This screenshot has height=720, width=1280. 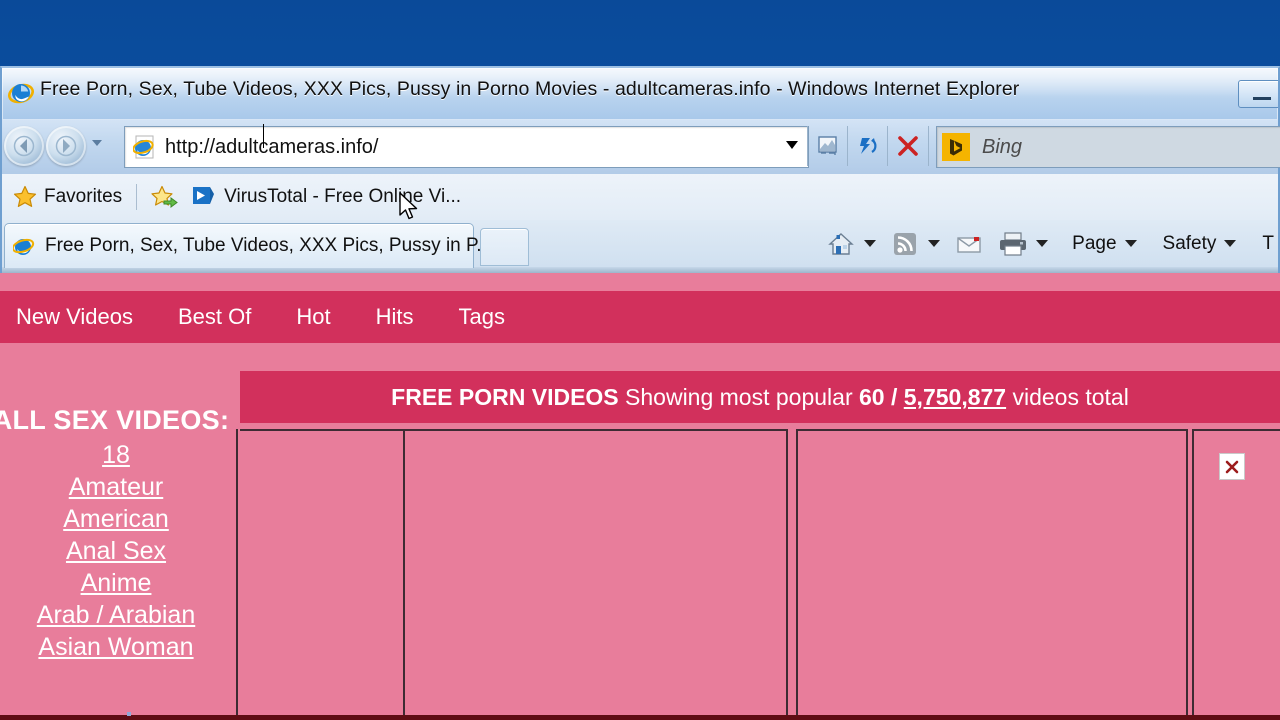 I want to click on list-item: American, so click(x=116, y=519).